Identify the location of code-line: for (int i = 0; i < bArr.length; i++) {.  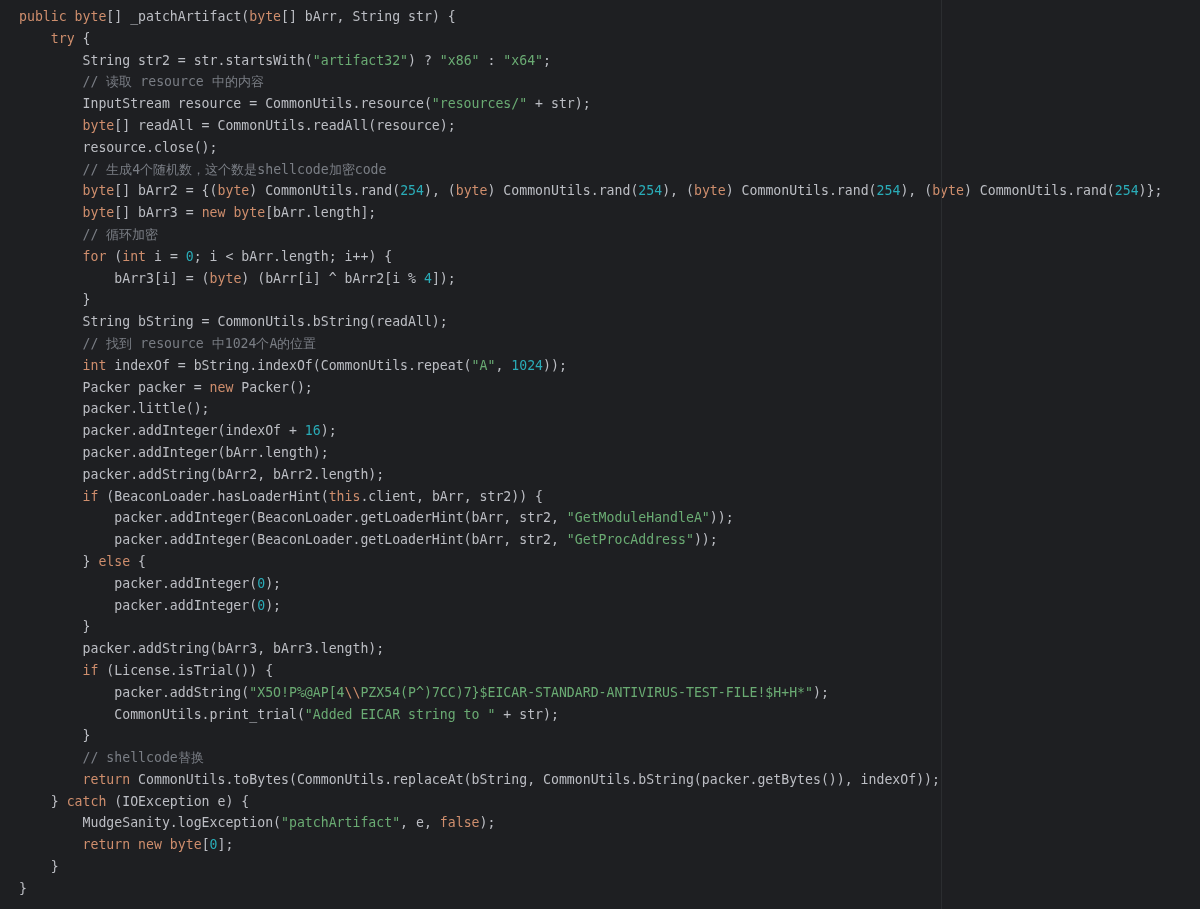
(237, 256).